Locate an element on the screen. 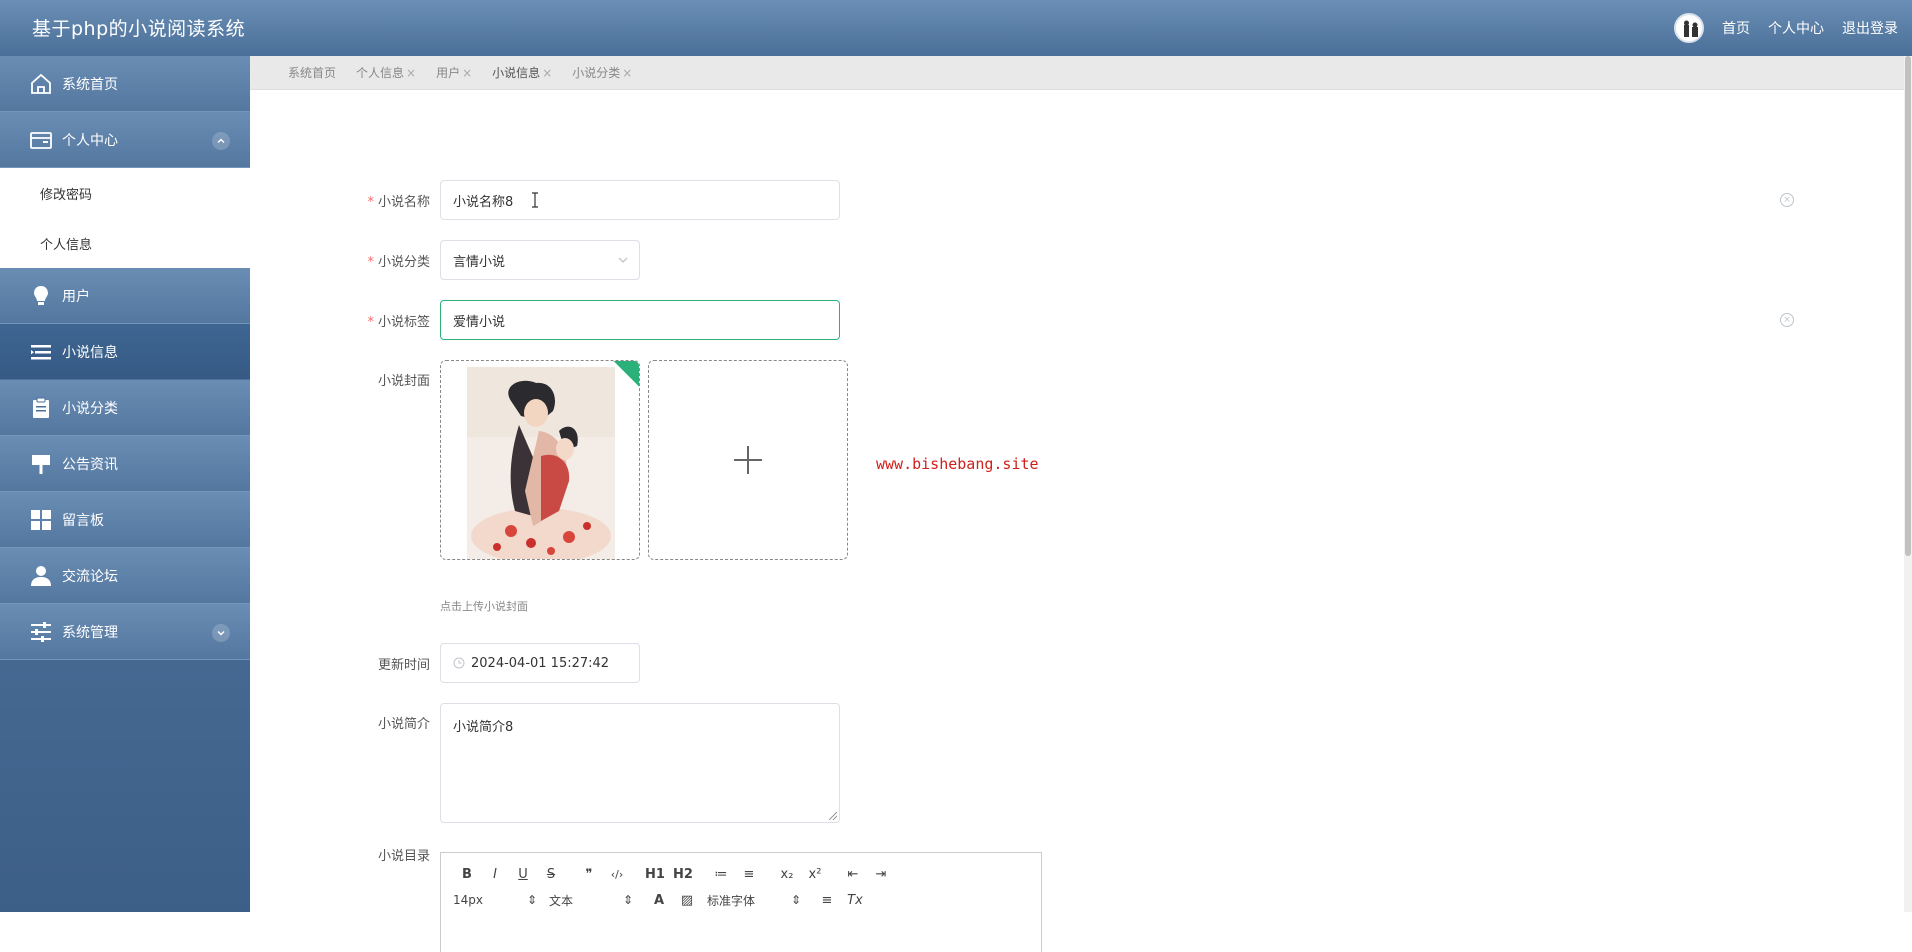 The width and height of the screenshot is (1912, 952). person-icon is located at coordinates (41, 576).